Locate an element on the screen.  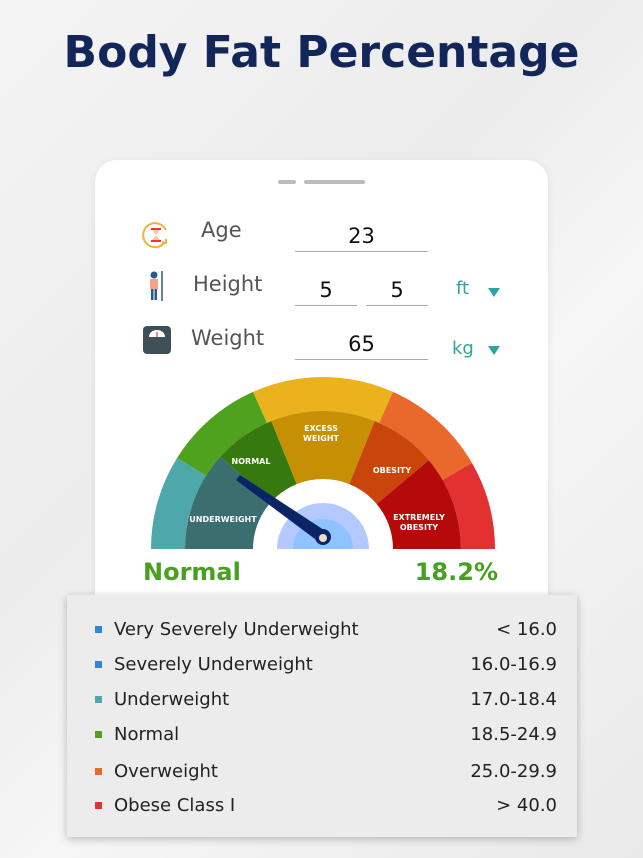
height-row: Height 5 5 ft is located at coordinates (321, 288).